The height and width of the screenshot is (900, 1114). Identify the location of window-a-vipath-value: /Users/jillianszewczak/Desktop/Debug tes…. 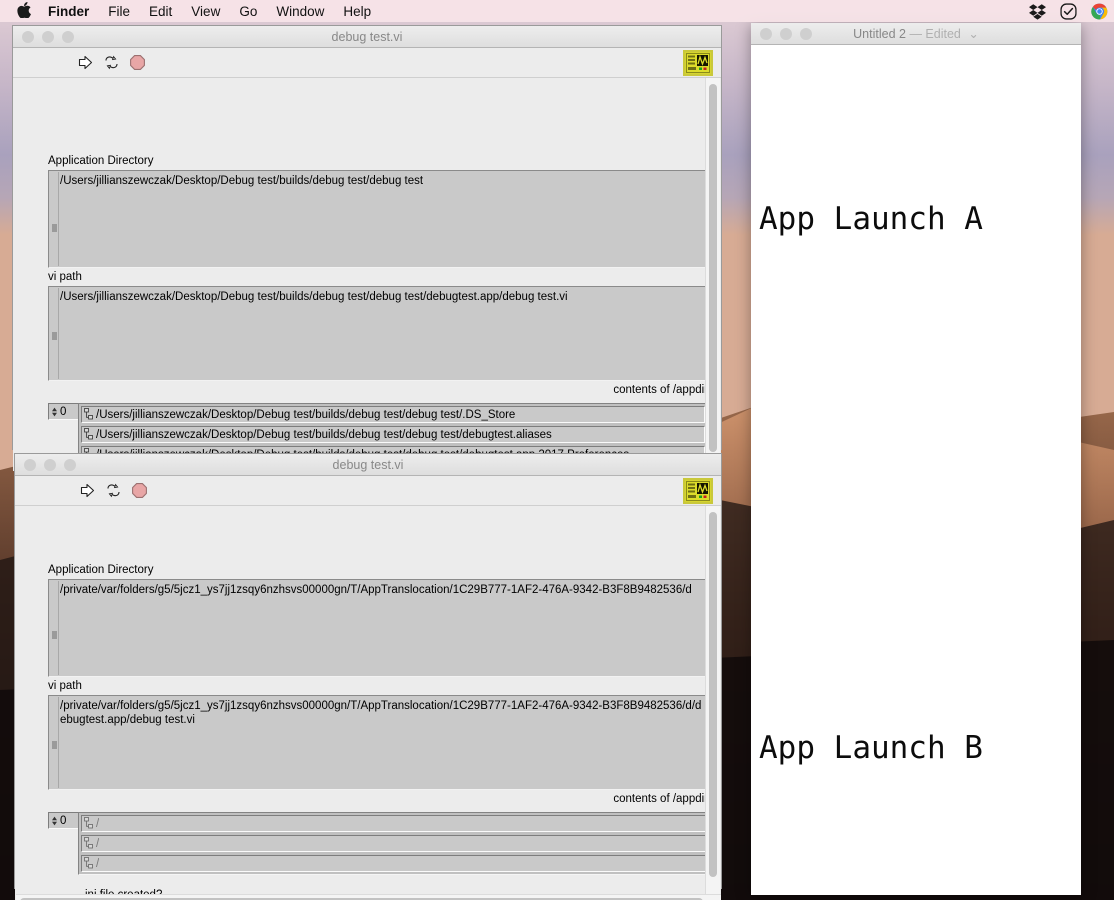
(314, 297).